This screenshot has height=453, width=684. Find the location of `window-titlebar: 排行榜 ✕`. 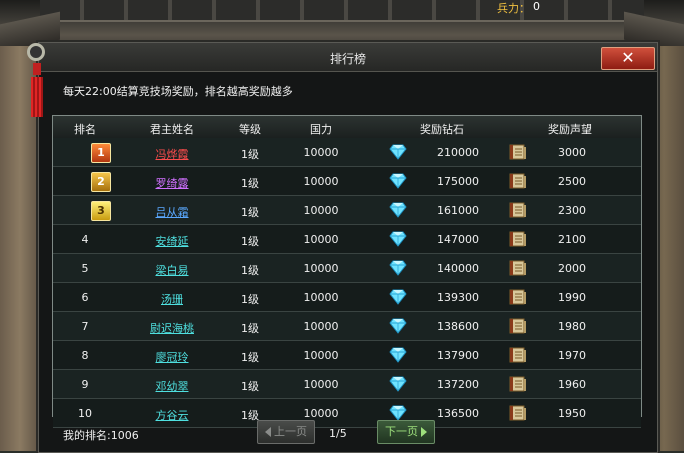

window-titlebar: 排行榜 ✕ is located at coordinates (348, 57).